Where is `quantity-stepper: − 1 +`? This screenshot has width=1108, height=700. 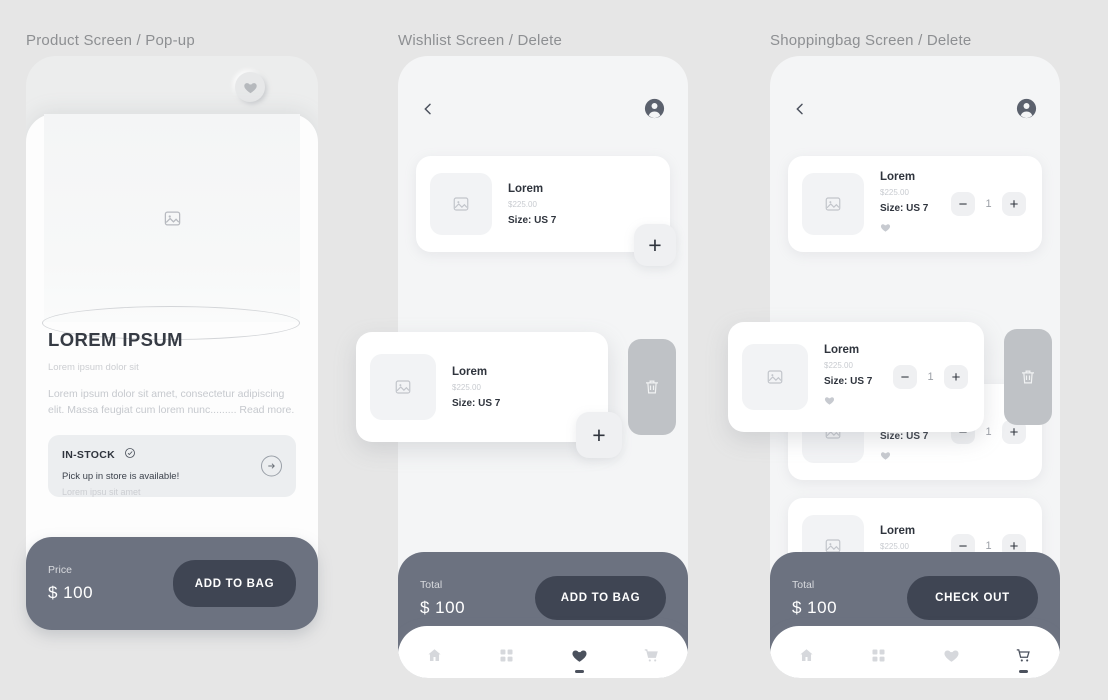
quantity-stepper: − 1 + is located at coordinates (988, 204).